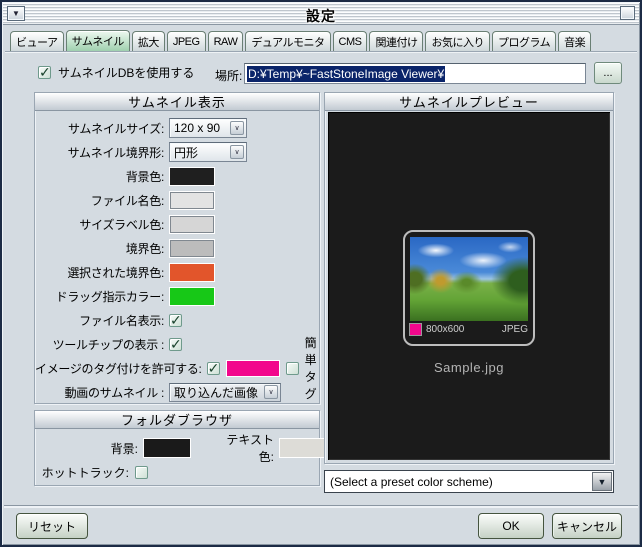 Image resolution: width=642 pixels, height=547 pixels. What do you see at coordinates (469, 481) in the screenshot?
I see `color-scheme-select: (Select a preset color scheme) ▼` at bounding box center [469, 481].